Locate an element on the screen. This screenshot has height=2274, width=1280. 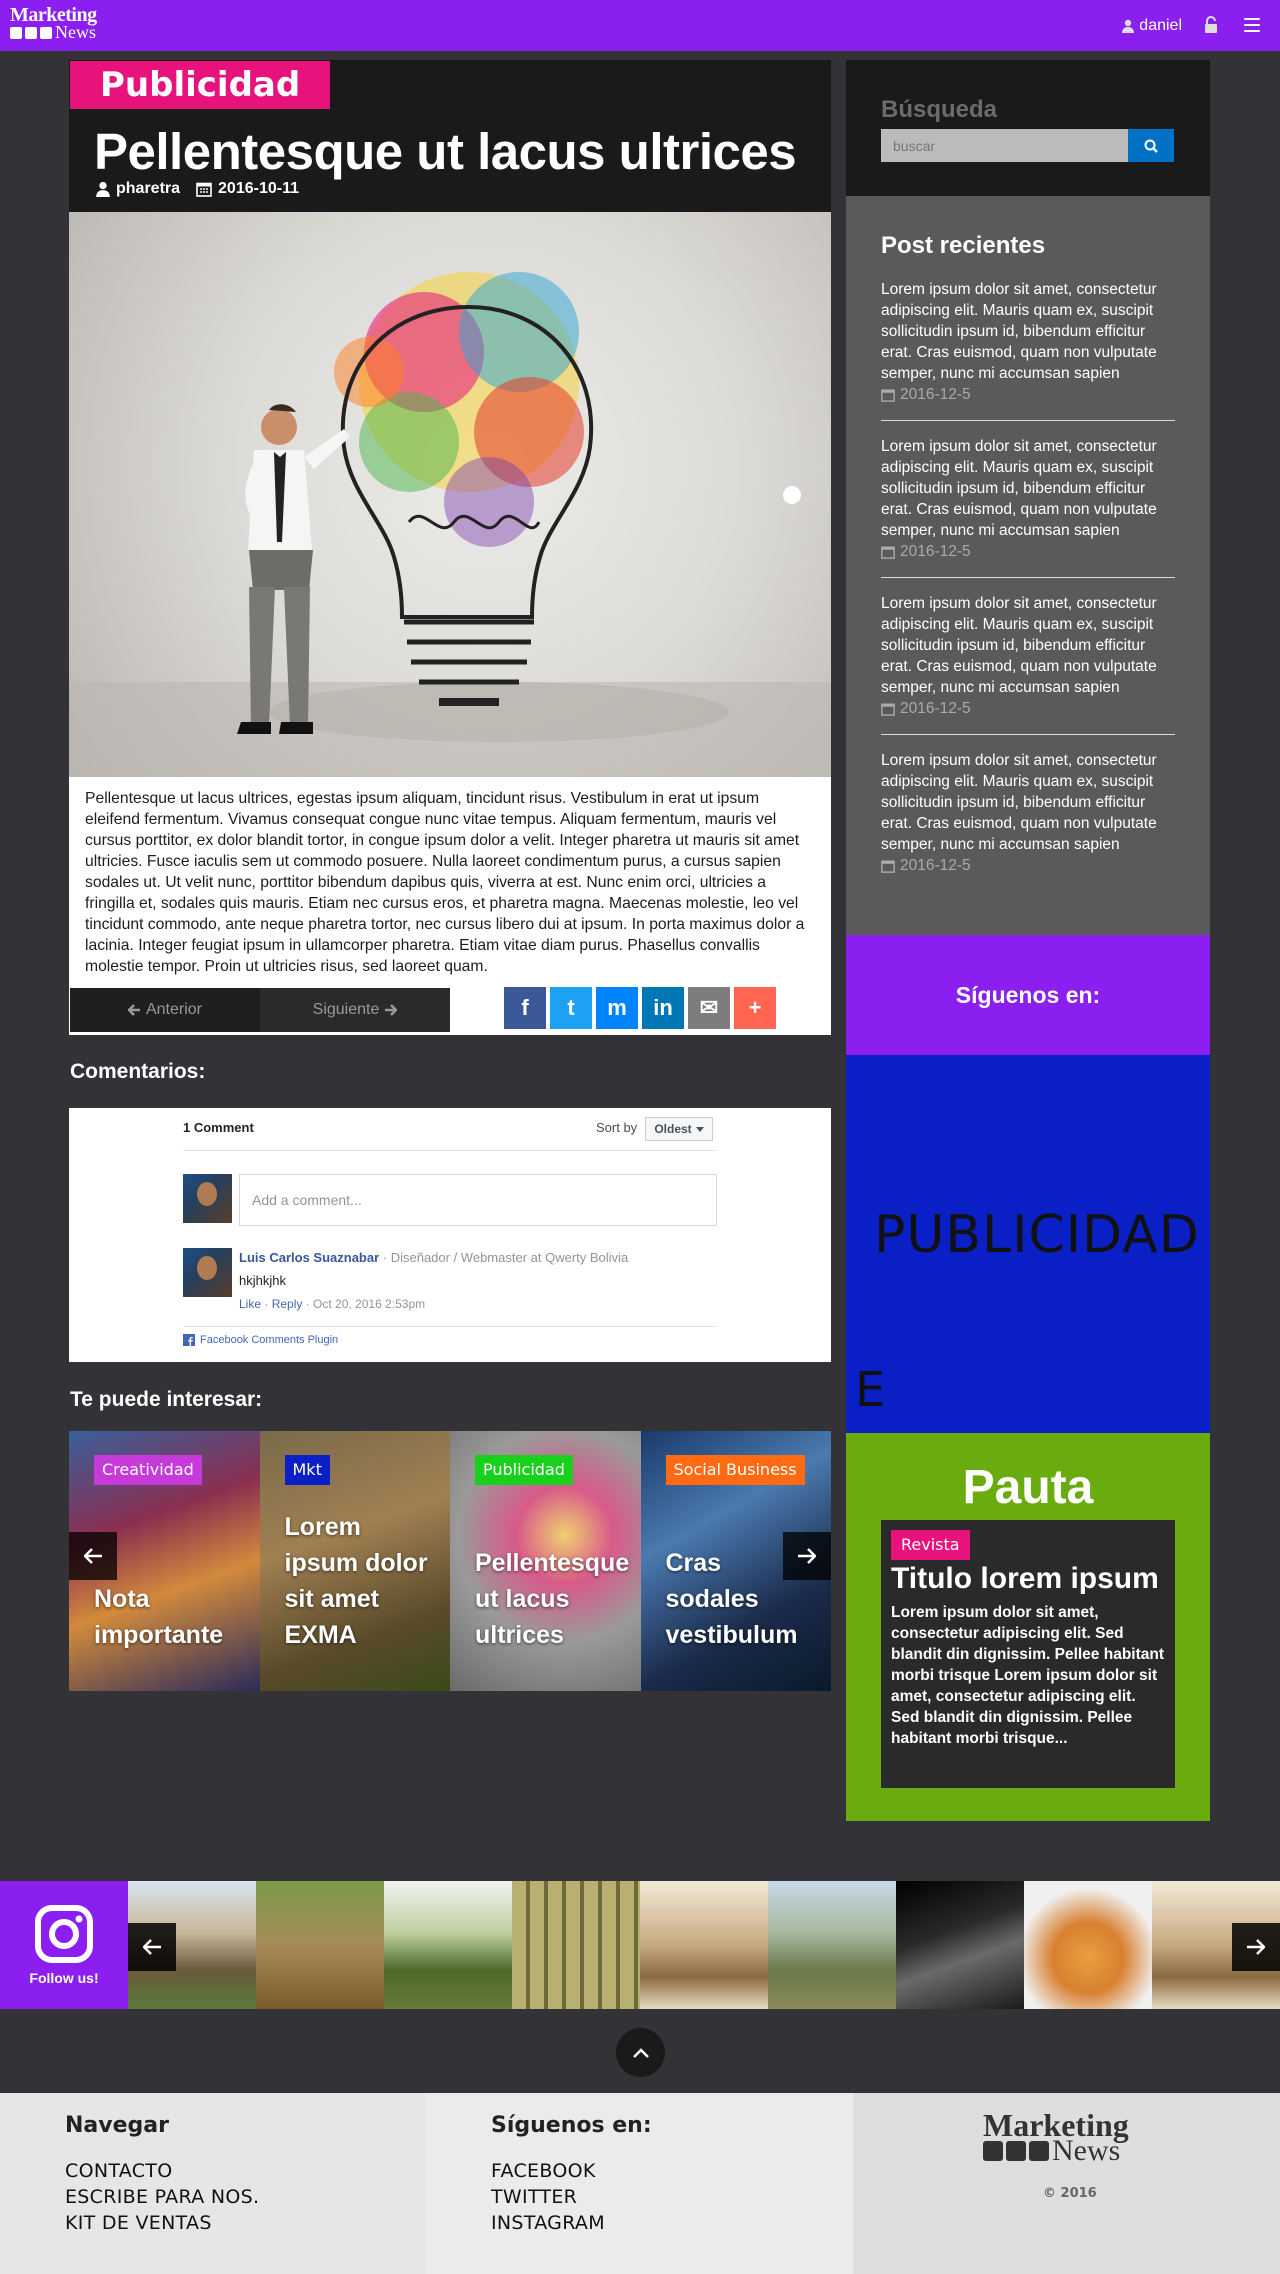
footer-nav-title: Navegar is located at coordinates (117, 2125).